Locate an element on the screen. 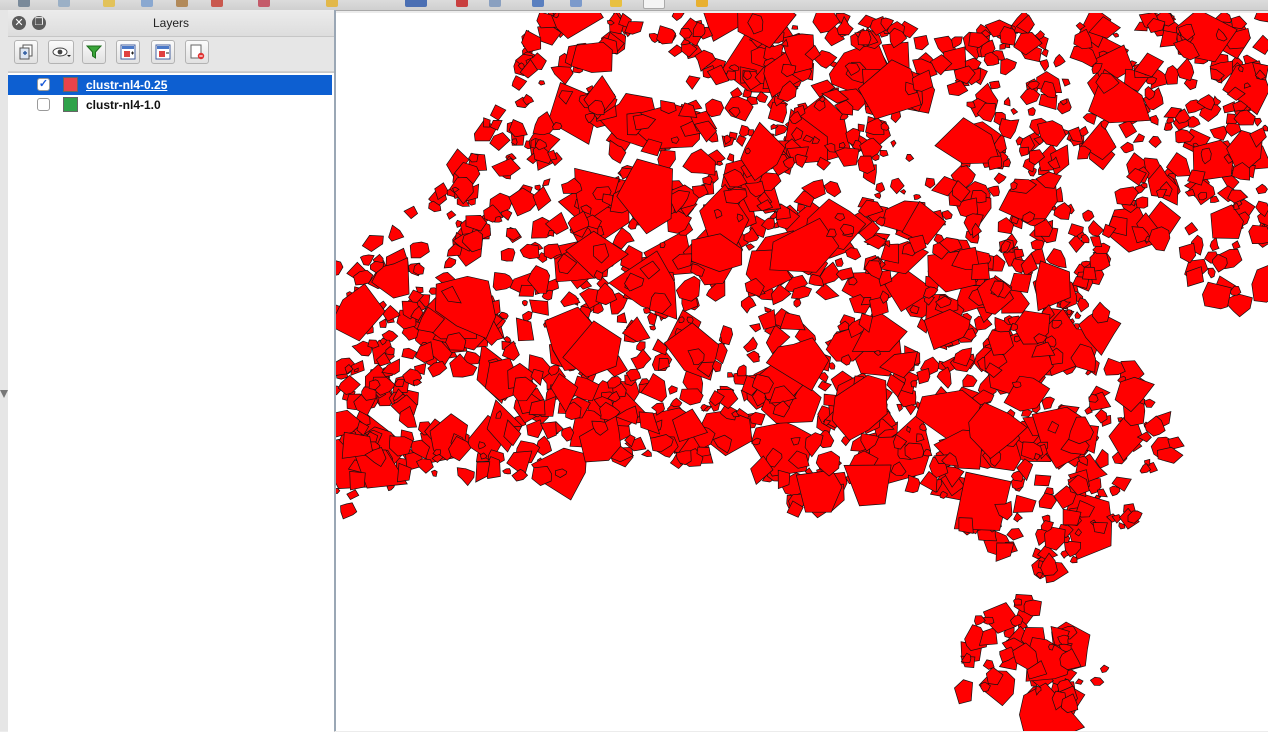  layer-visibility-checkbox: ✓ is located at coordinates (43, 84).